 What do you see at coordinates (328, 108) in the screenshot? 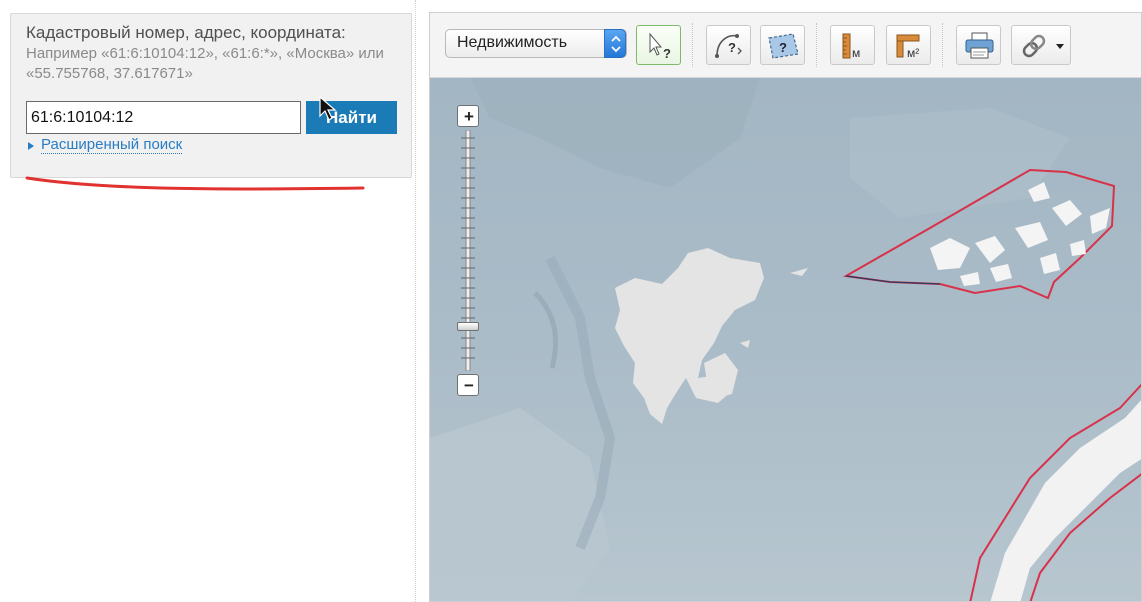
I see `mouse-cursor-icon` at bounding box center [328, 108].